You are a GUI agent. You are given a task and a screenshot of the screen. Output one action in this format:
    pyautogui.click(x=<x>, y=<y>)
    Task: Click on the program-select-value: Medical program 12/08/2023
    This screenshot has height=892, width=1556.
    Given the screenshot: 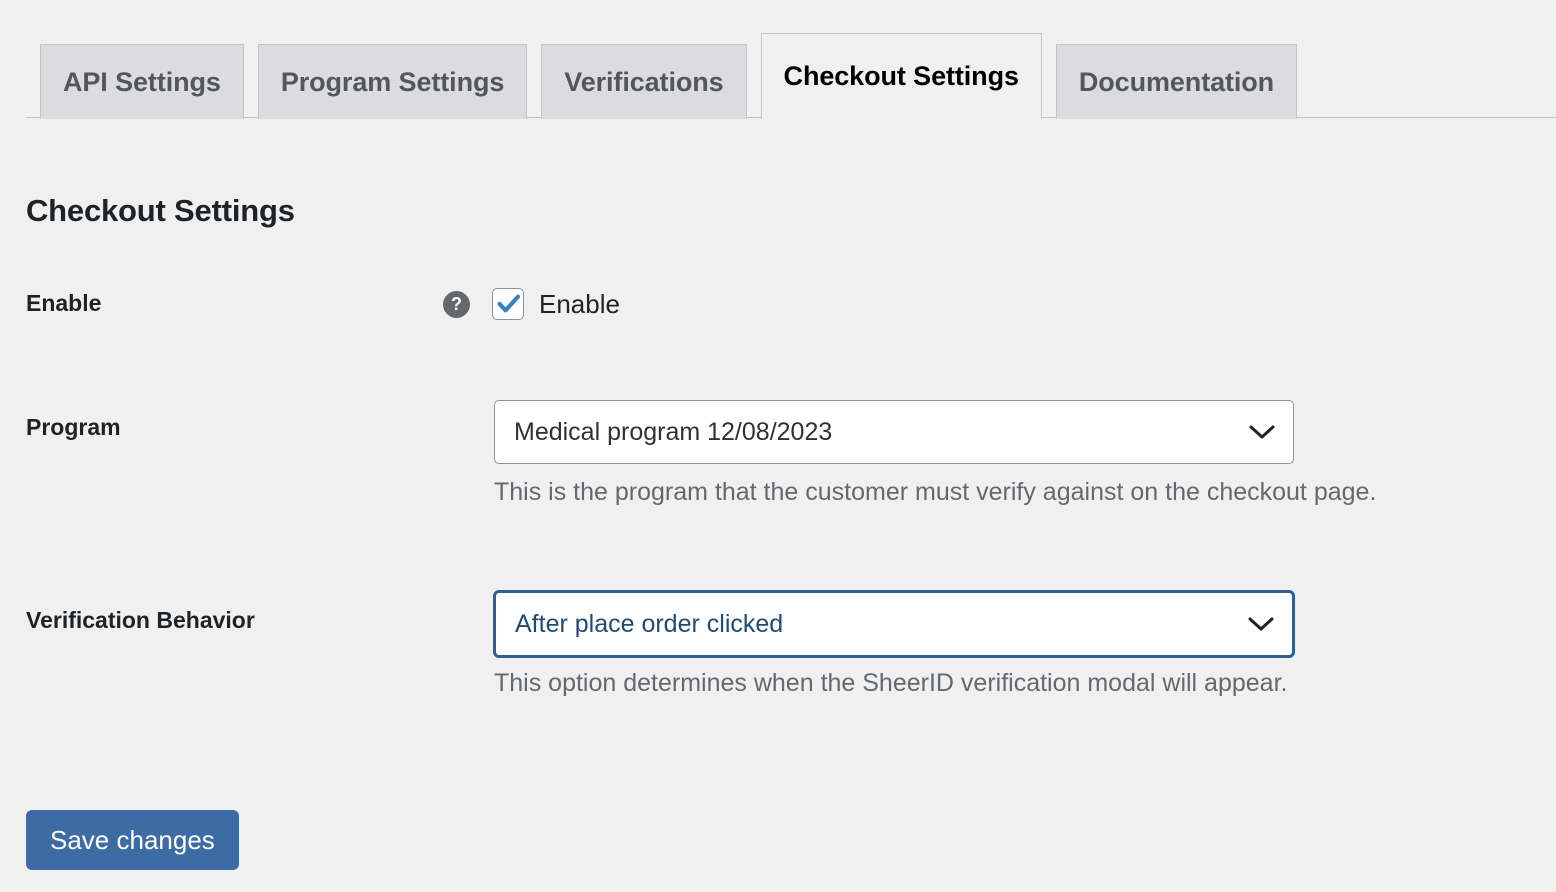 What is the action you would take?
    pyautogui.click(x=673, y=431)
    